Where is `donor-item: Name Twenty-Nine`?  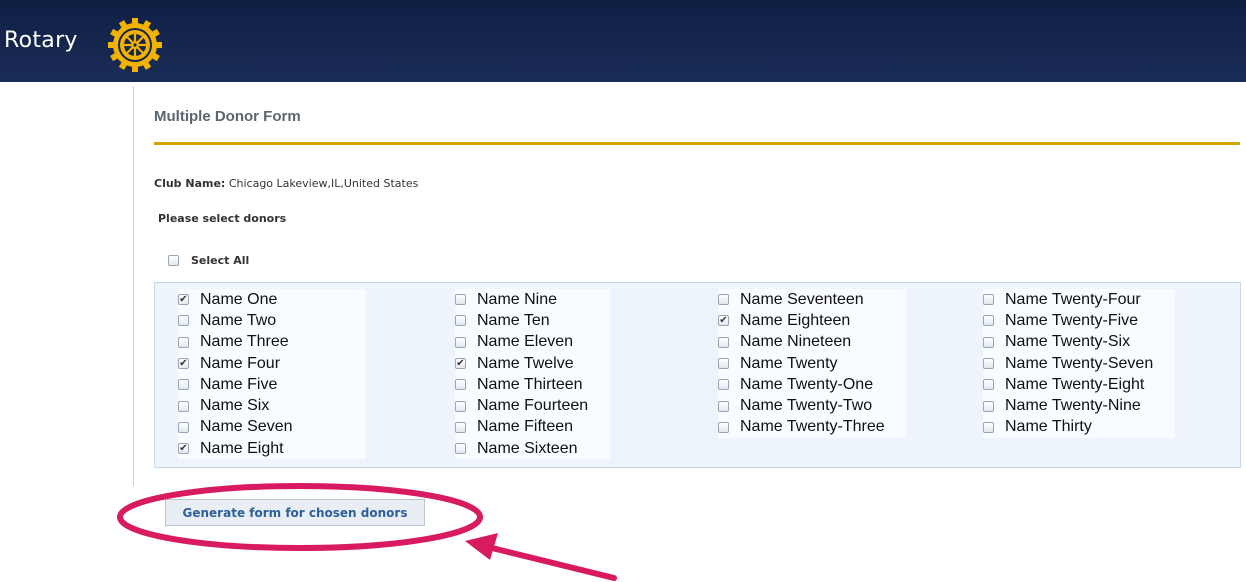 donor-item: Name Twenty-Nine is located at coordinates (1079, 405).